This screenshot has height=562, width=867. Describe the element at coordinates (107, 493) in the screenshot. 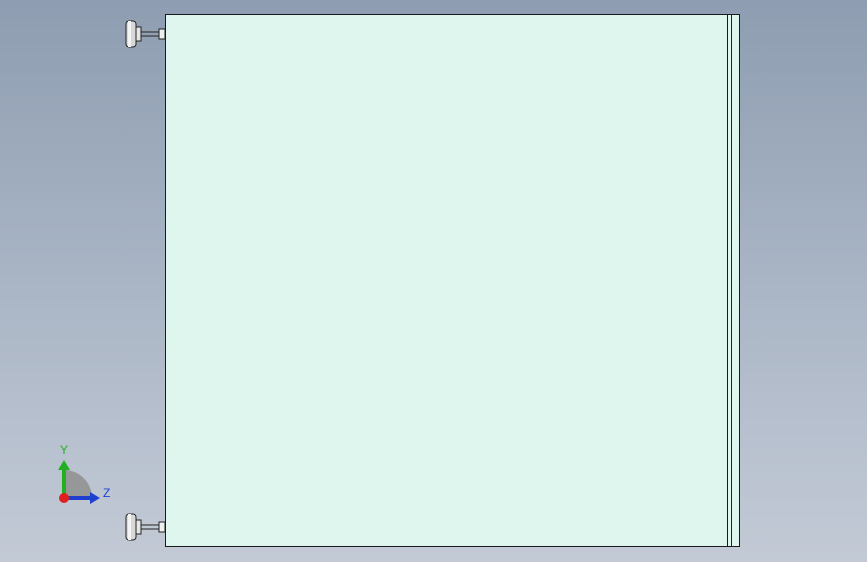

I see `z-axis-label: Z` at that location.